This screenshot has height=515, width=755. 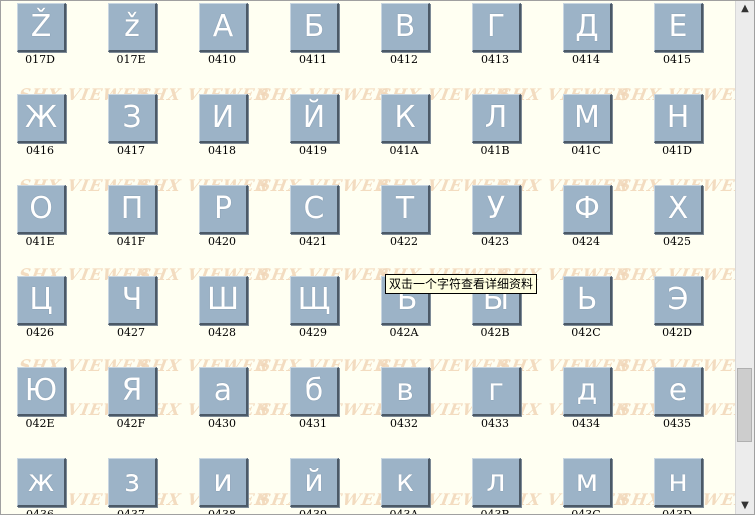 I want to click on glyph-code-label: 043A, so click(x=404, y=511).